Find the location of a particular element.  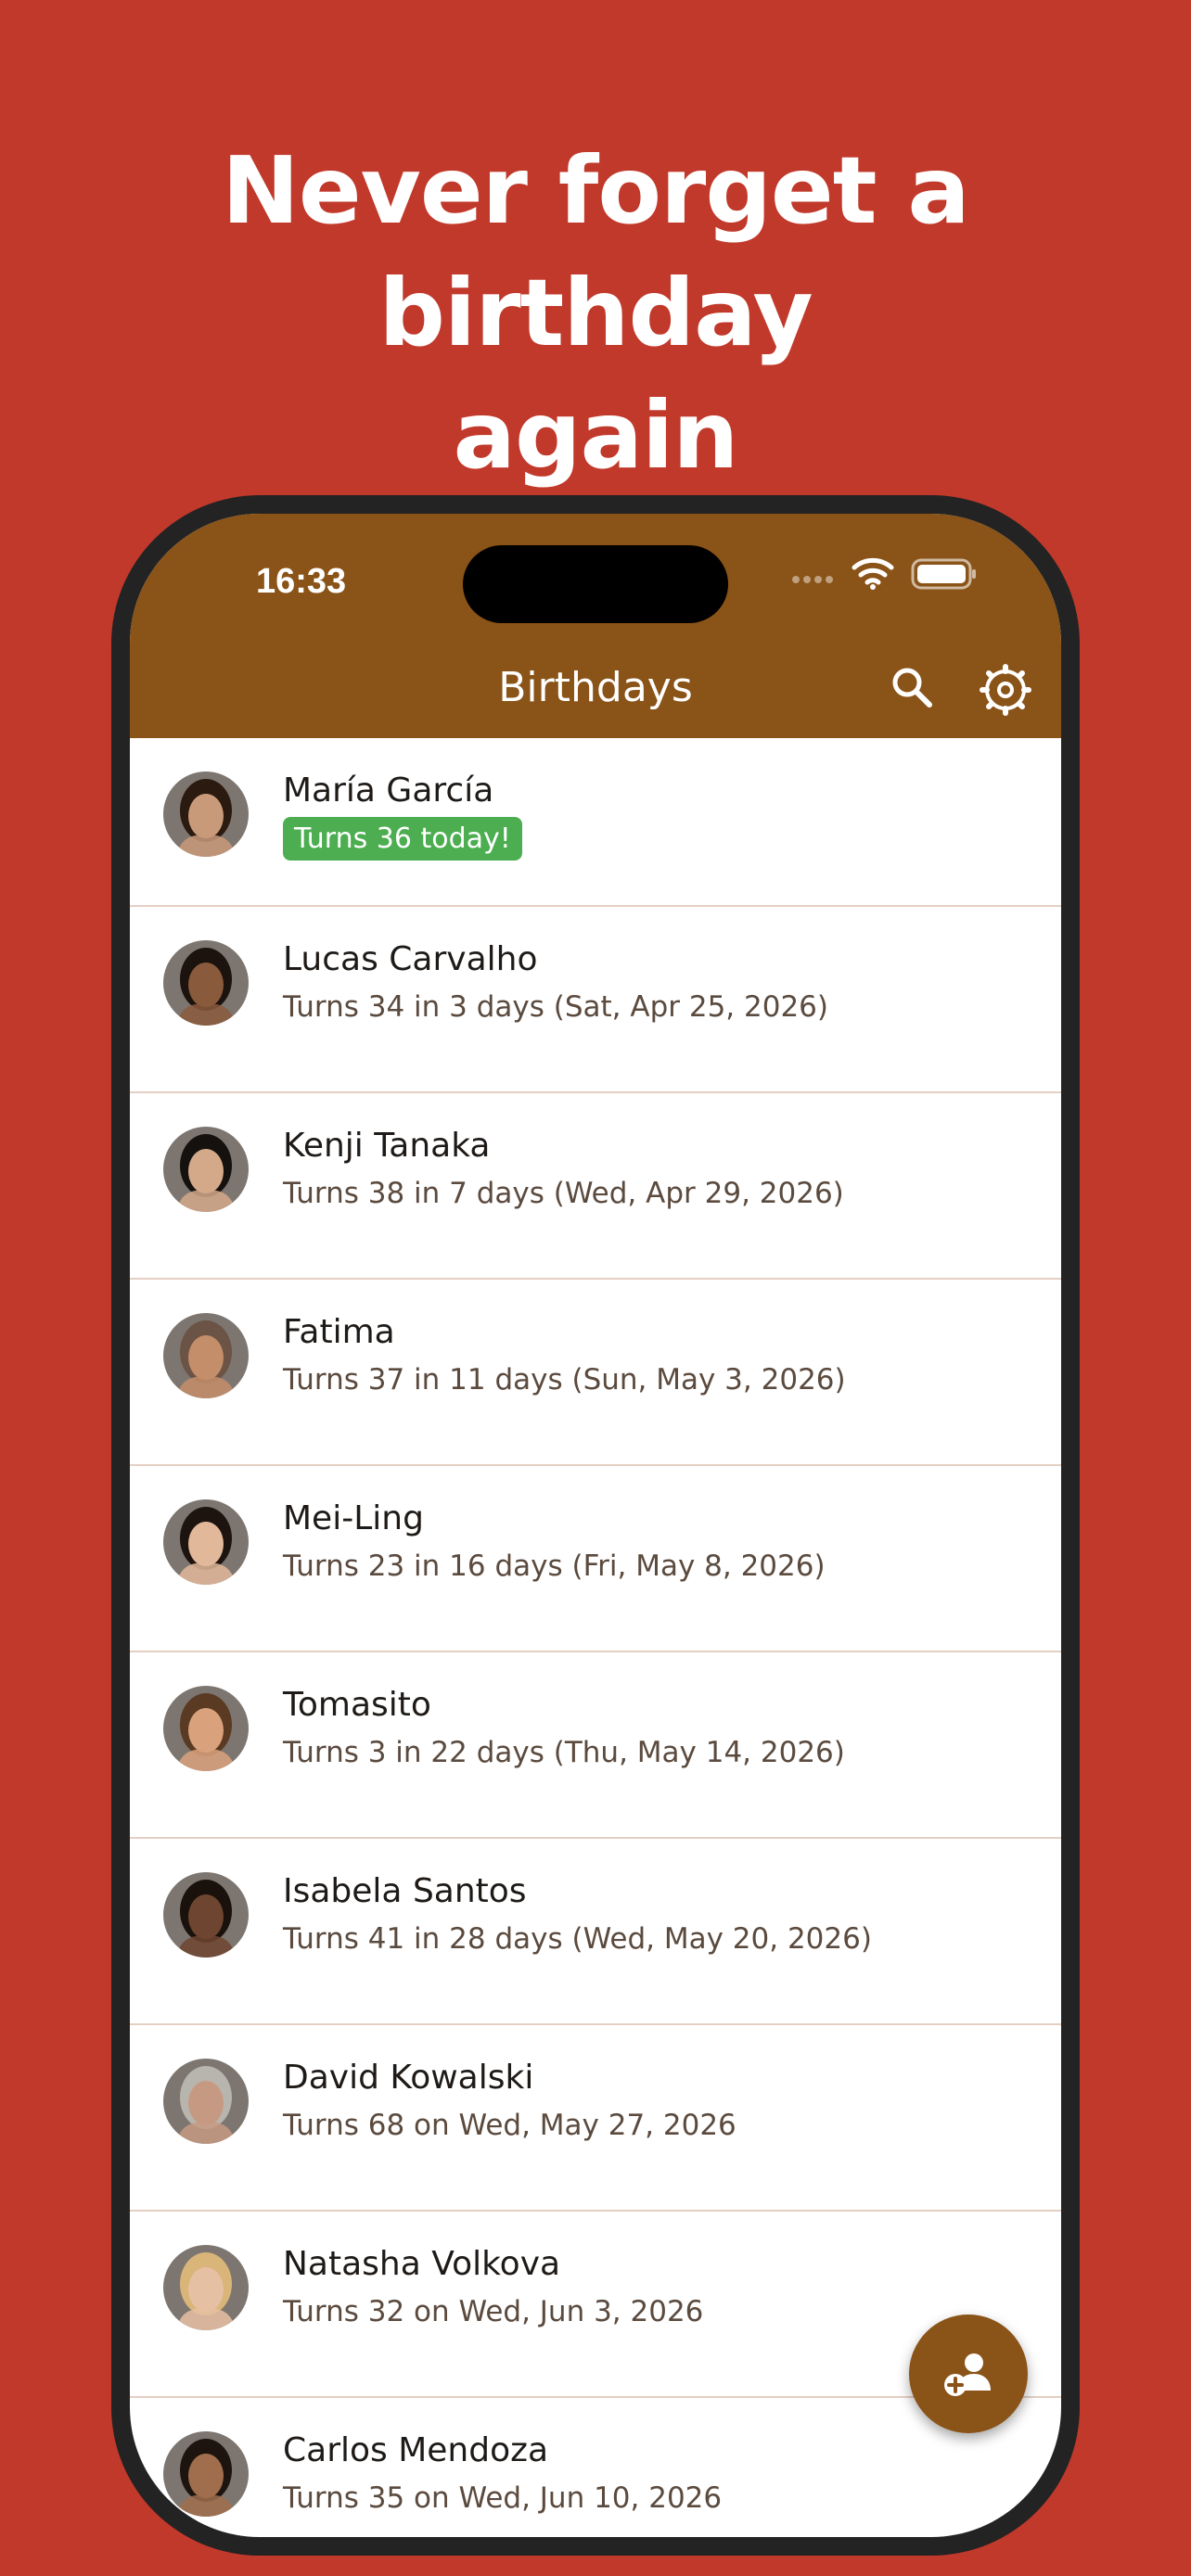

search-icon is located at coordinates (912, 688).